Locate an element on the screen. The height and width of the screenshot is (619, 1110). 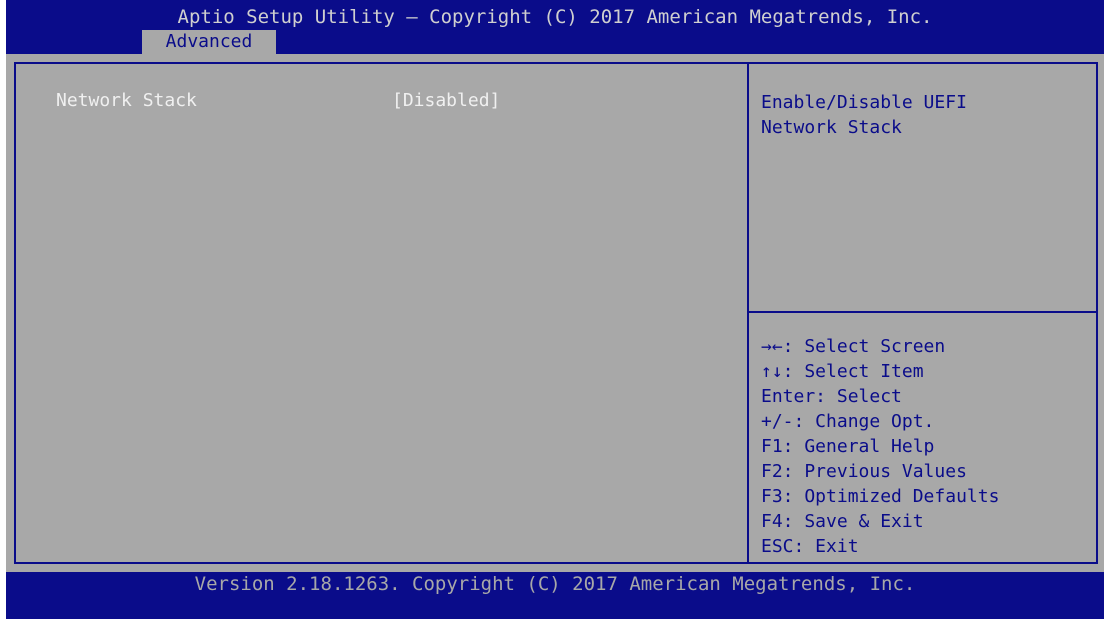
help-divider is located at coordinates (922, 312).